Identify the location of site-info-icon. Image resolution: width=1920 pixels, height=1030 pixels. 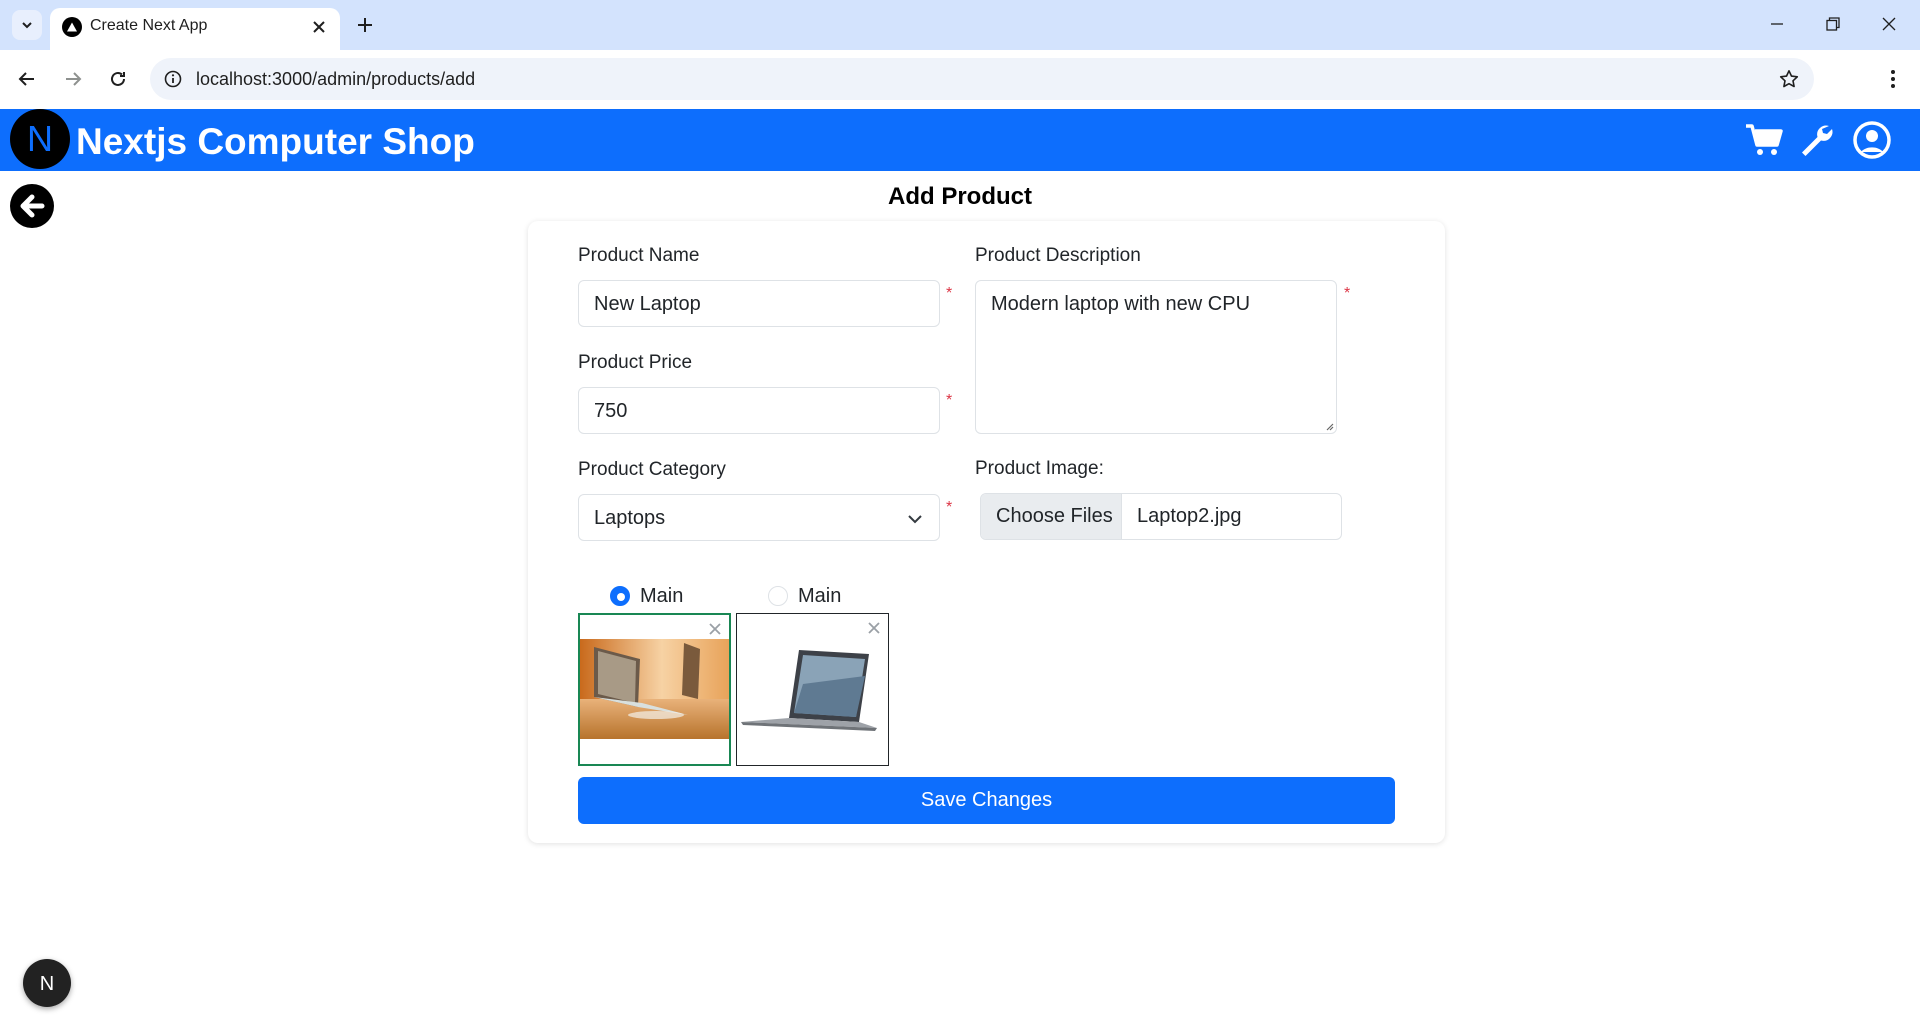
(173, 79).